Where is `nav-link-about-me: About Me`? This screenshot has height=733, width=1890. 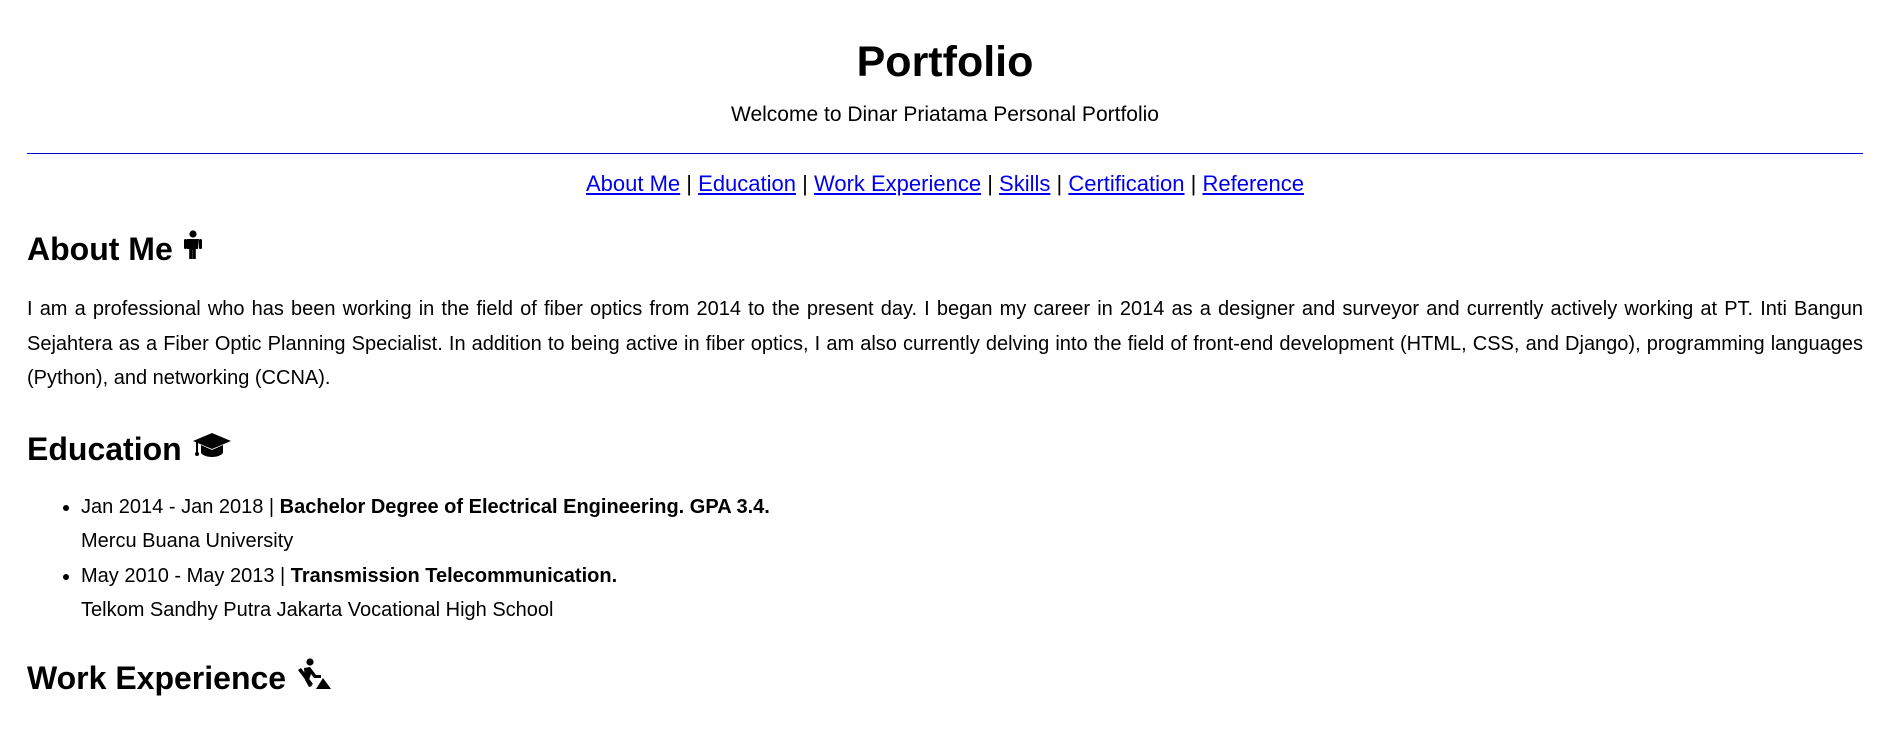 nav-link-about-me: About Me is located at coordinates (633, 183).